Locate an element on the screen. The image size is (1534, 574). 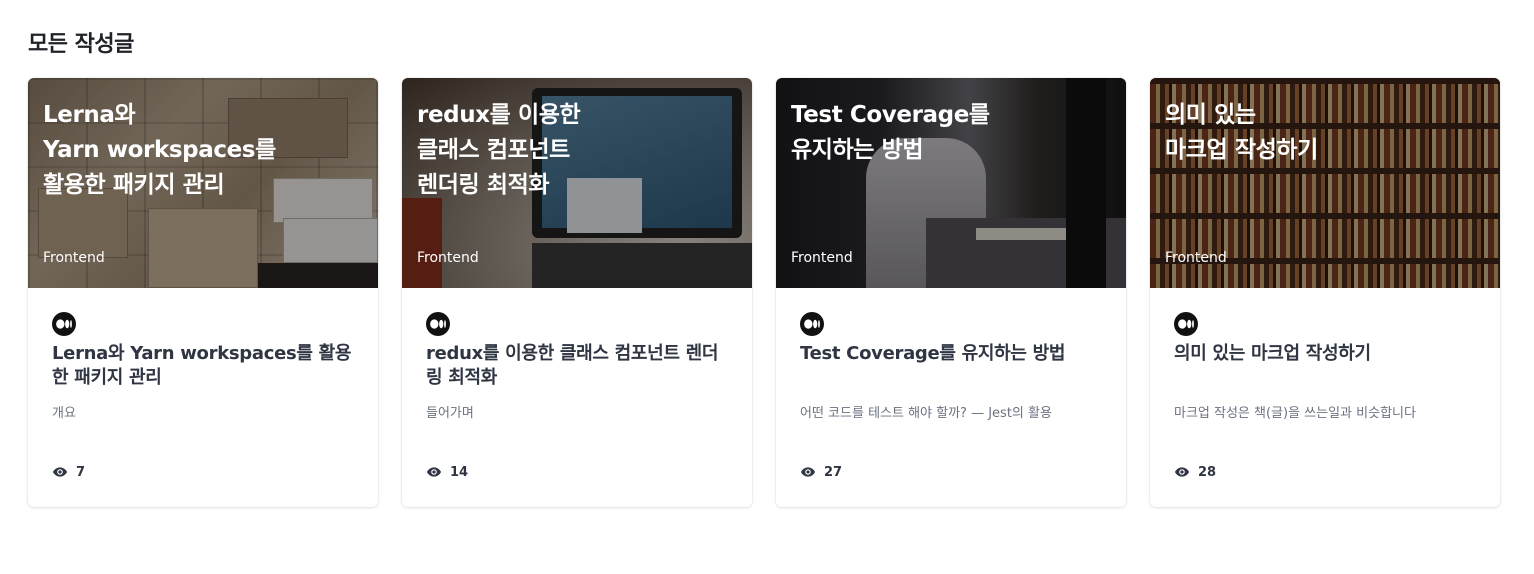
view-count: 7 is located at coordinates (68, 472).